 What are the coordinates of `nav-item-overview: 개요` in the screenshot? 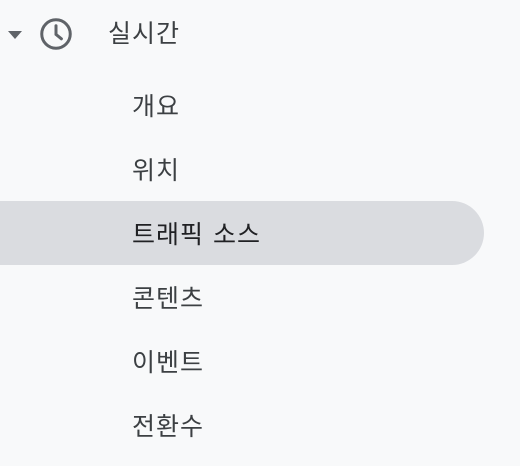 It's located at (242, 105).